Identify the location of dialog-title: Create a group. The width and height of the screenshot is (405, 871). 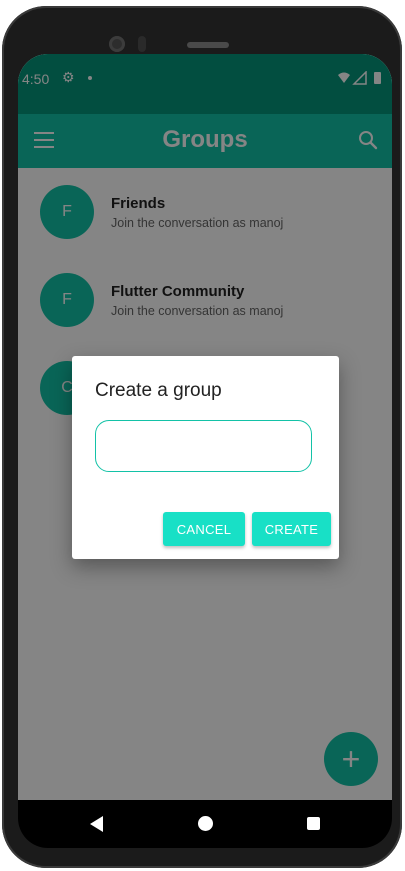
(158, 390).